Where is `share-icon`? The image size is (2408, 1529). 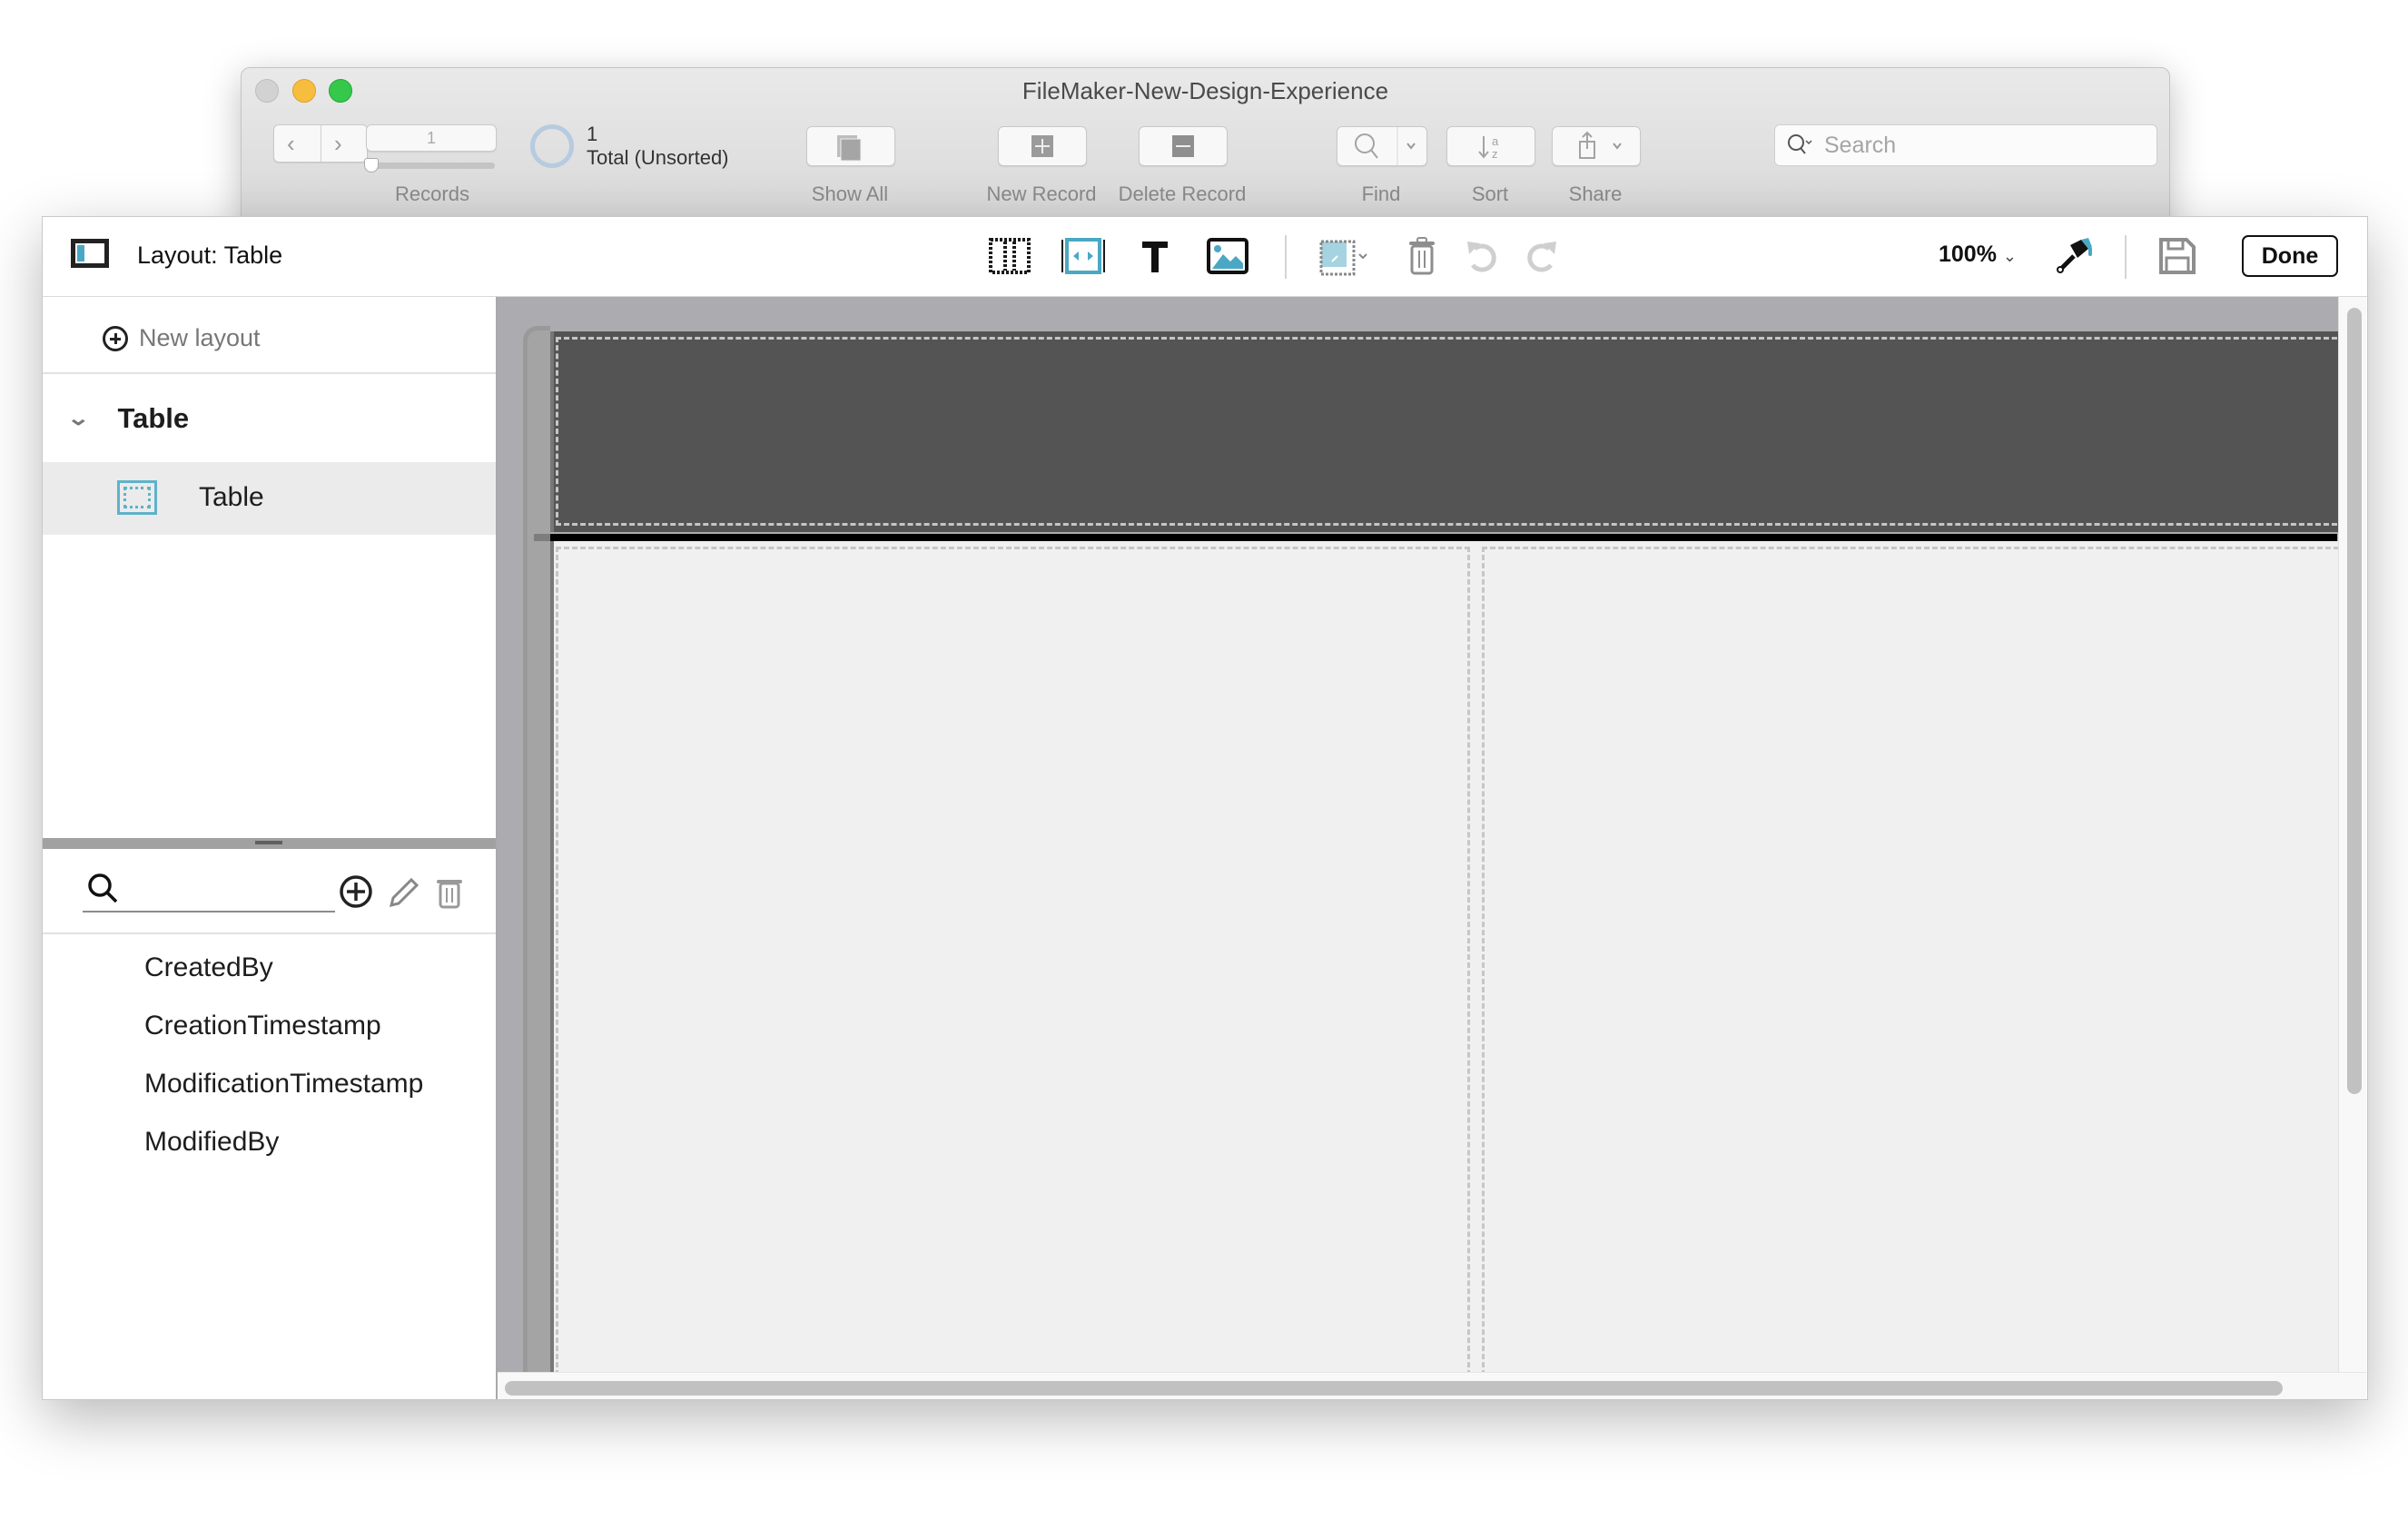
share-icon is located at coordinates (1600, 145).